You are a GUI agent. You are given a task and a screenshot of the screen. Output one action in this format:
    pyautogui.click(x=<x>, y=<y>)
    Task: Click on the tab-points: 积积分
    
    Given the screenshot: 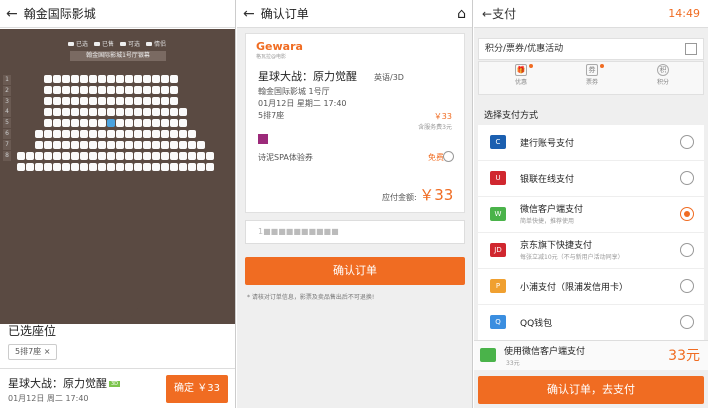 What is the action you would take?
    pyautogui.click(x=663, y=75)
    